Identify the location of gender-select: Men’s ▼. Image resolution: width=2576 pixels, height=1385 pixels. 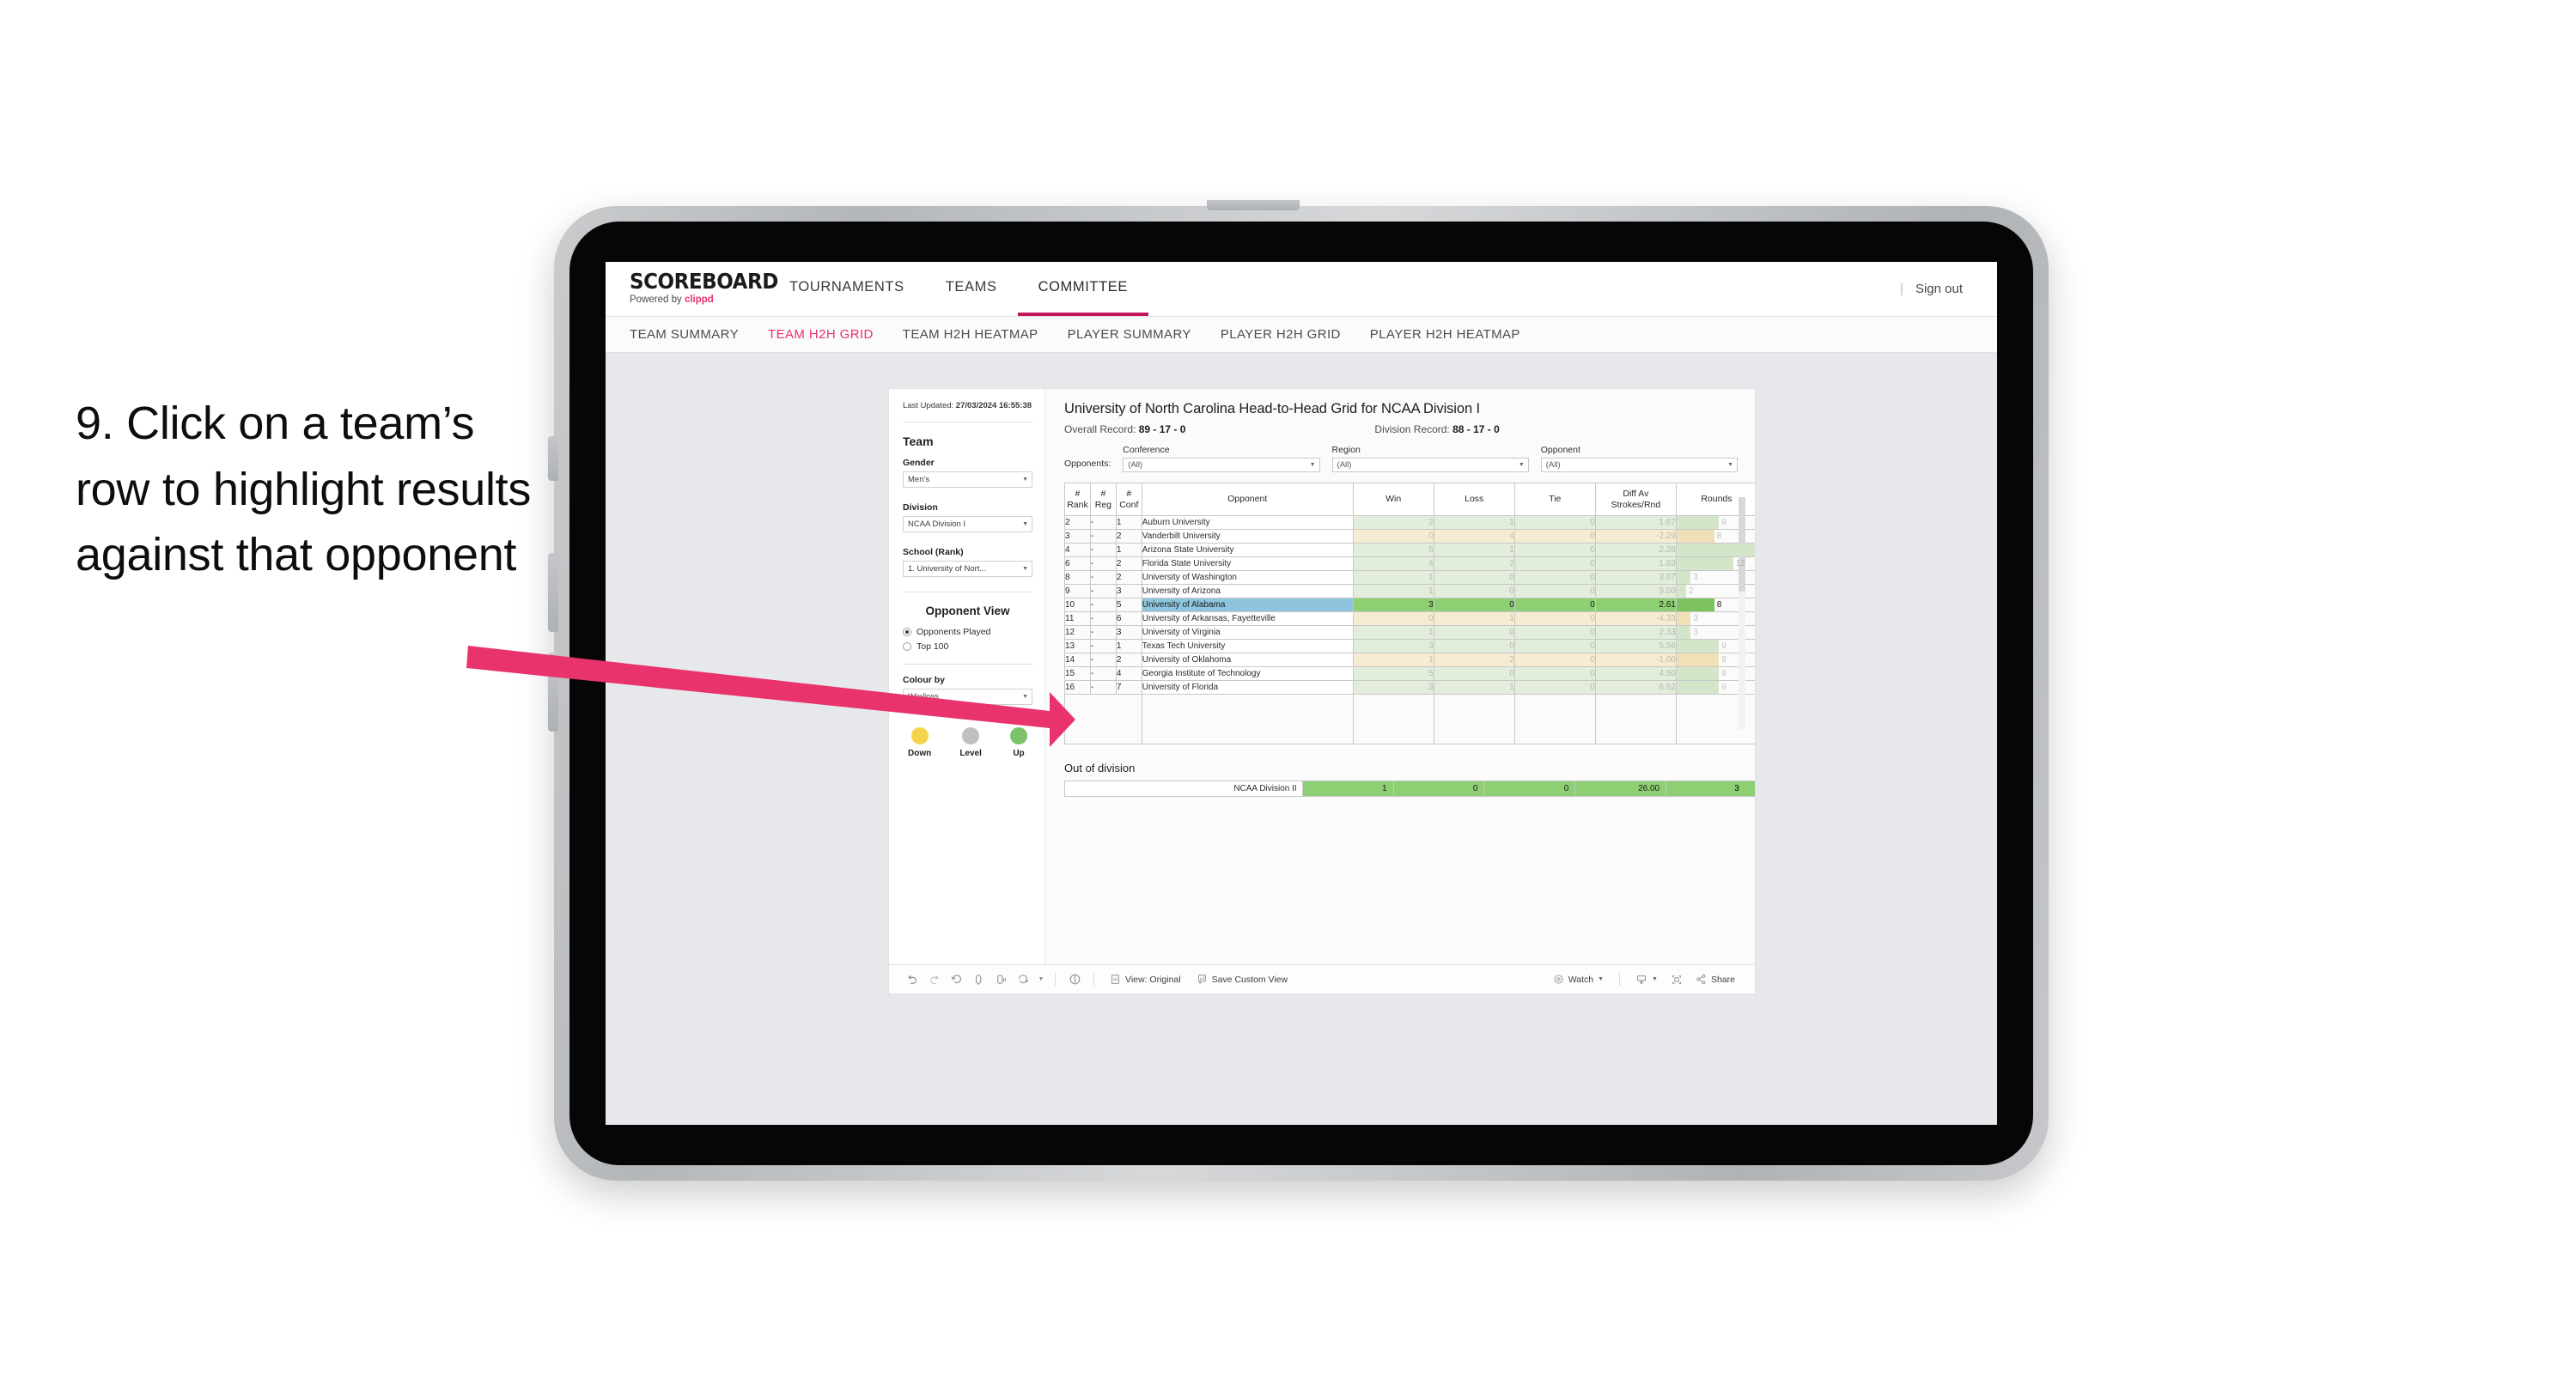
(967, 479).